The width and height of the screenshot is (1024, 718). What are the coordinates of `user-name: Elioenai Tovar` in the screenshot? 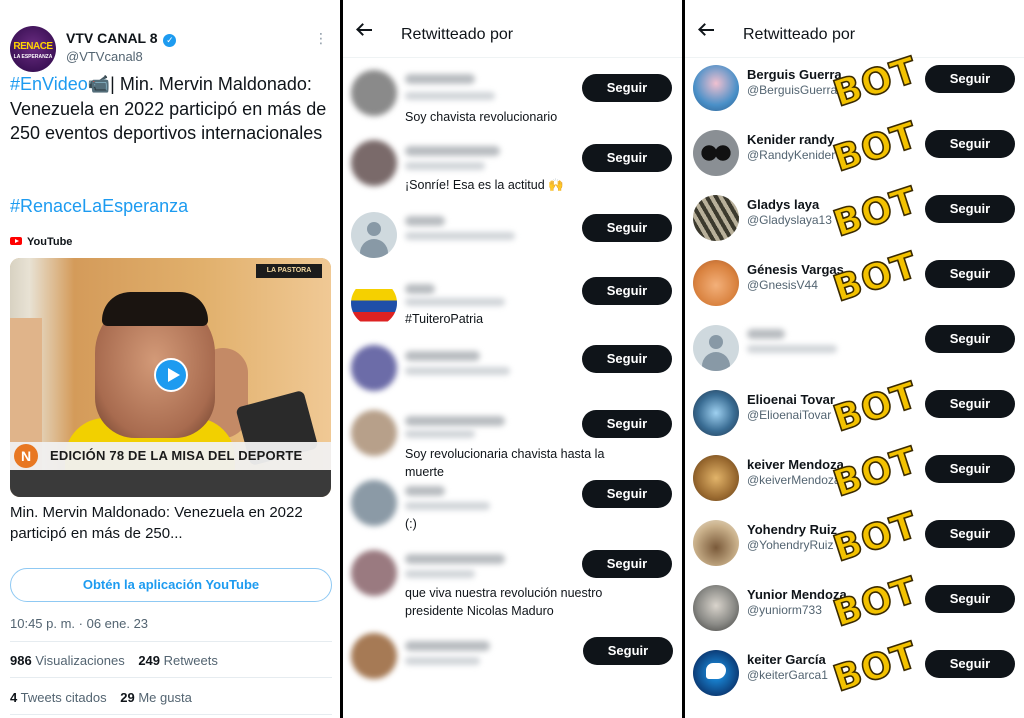 It's located at (791, 399).